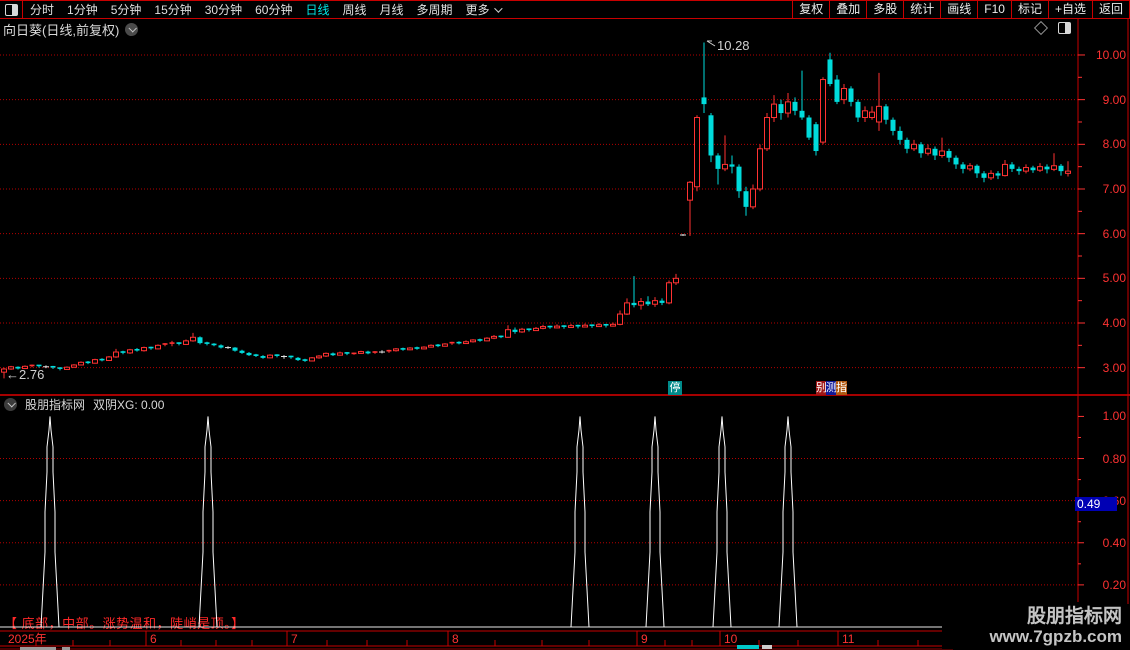 The image size is (1130, 650). What do you see at coordinates (1029, 9) in the screenshot?
I see `tool-button-标记: 标记` at bounding box center [1029, 9].